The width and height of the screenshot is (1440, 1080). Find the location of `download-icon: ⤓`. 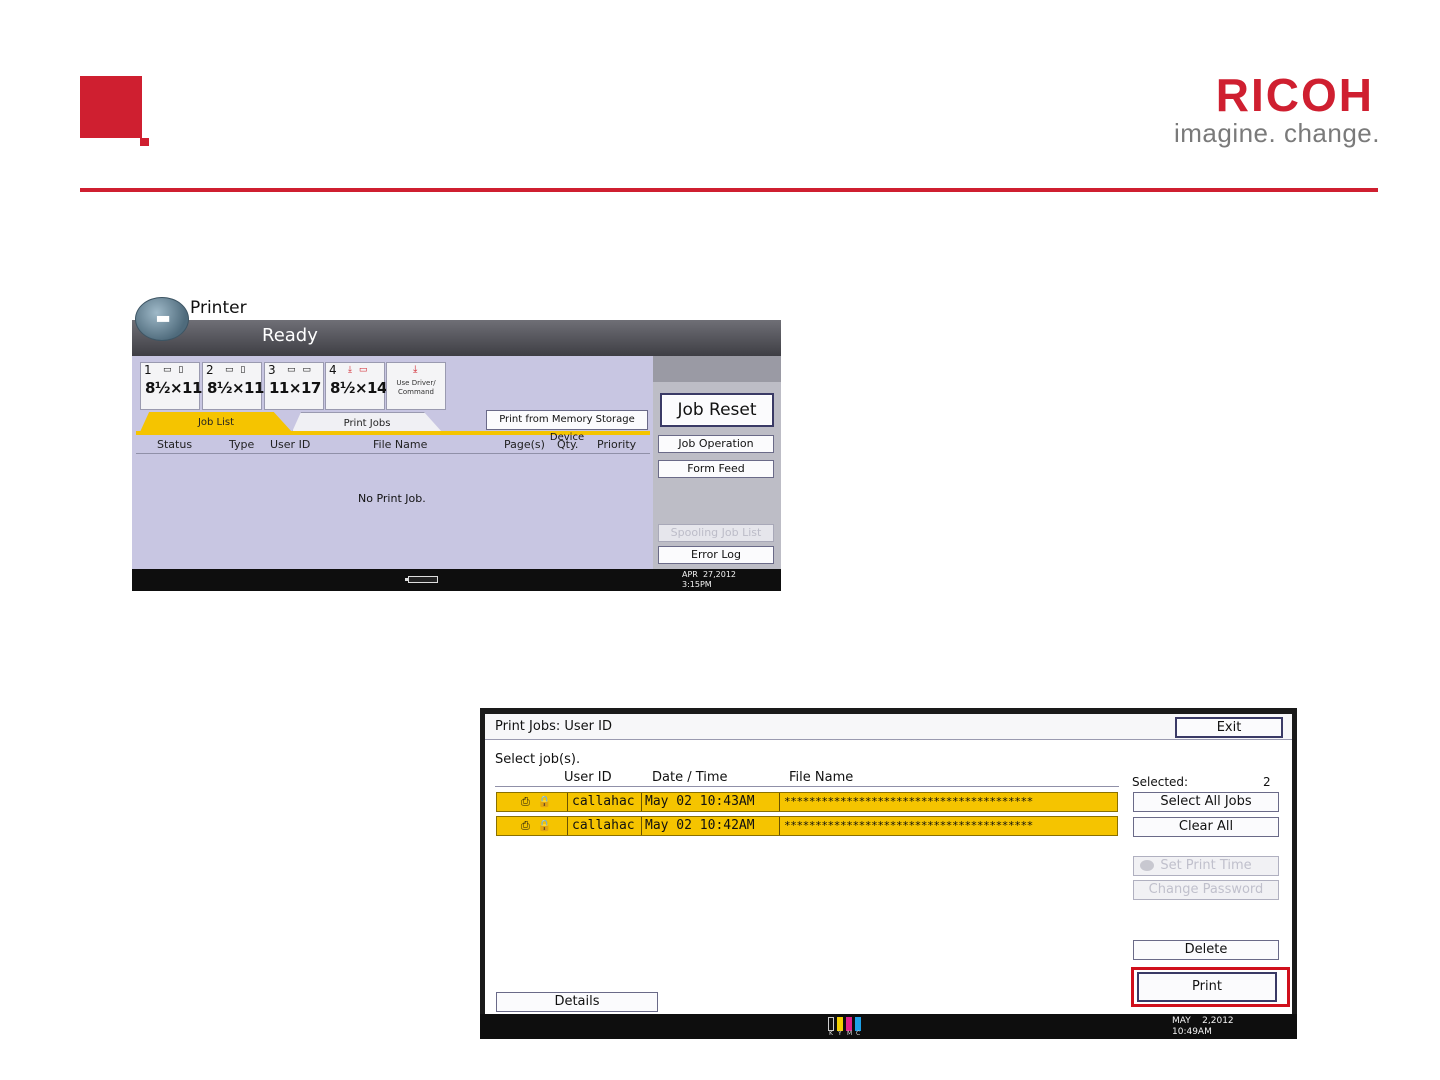

download-icon: ⤓ is located at coordinates (415, 369).